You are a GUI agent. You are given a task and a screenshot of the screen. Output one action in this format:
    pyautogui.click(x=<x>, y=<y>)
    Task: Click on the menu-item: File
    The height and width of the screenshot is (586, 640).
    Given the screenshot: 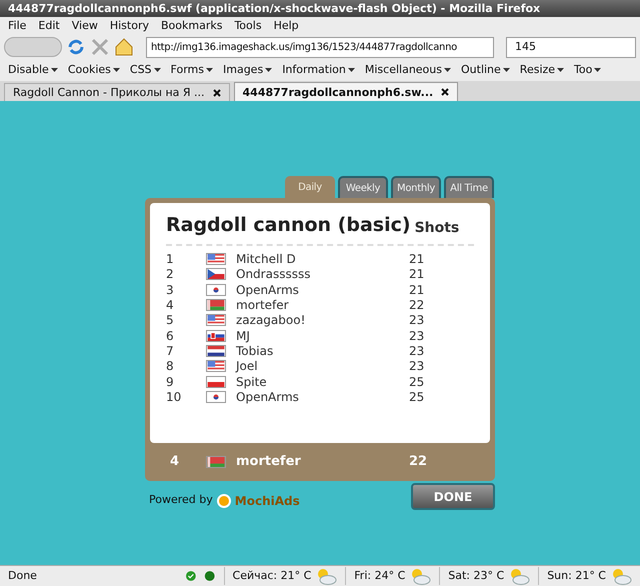 What is the action you would take?
    pyautogui.click(x=17, y=26)
    